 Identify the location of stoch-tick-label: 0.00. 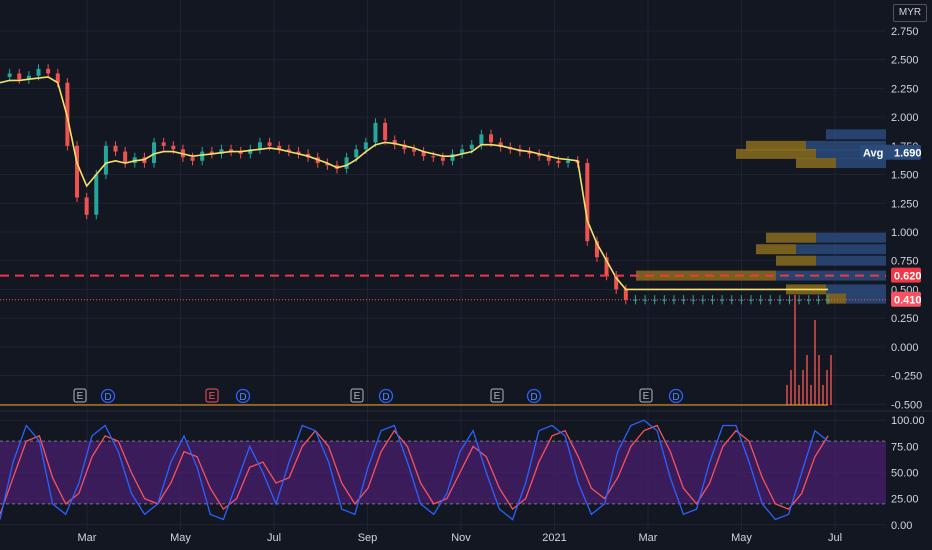
(901, 526).